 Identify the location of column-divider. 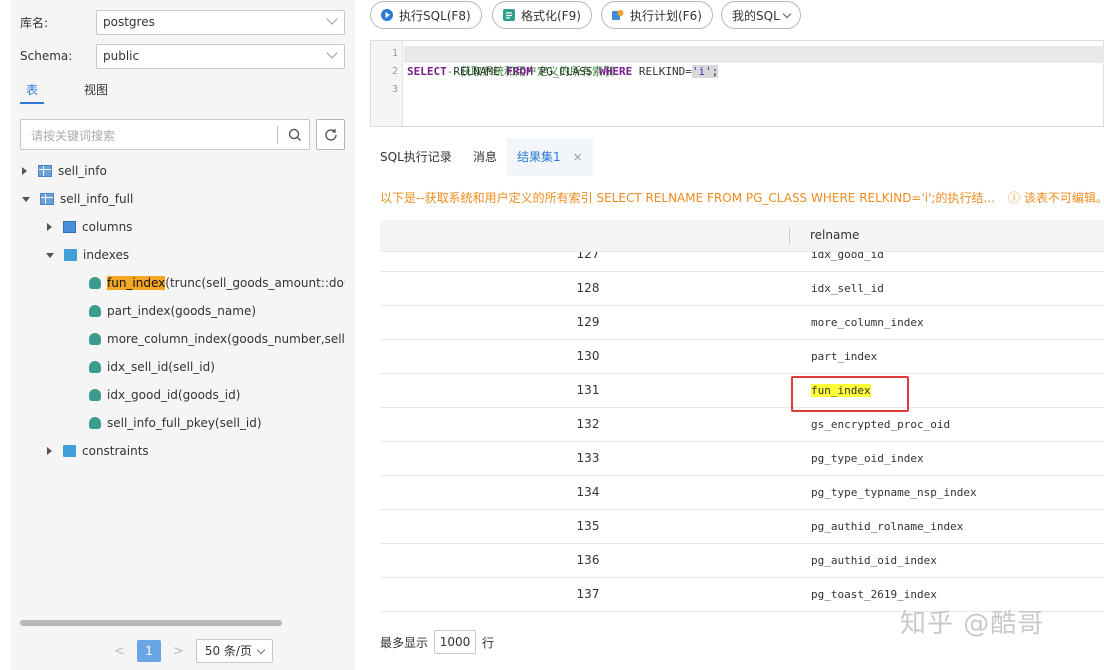
(789, 236).